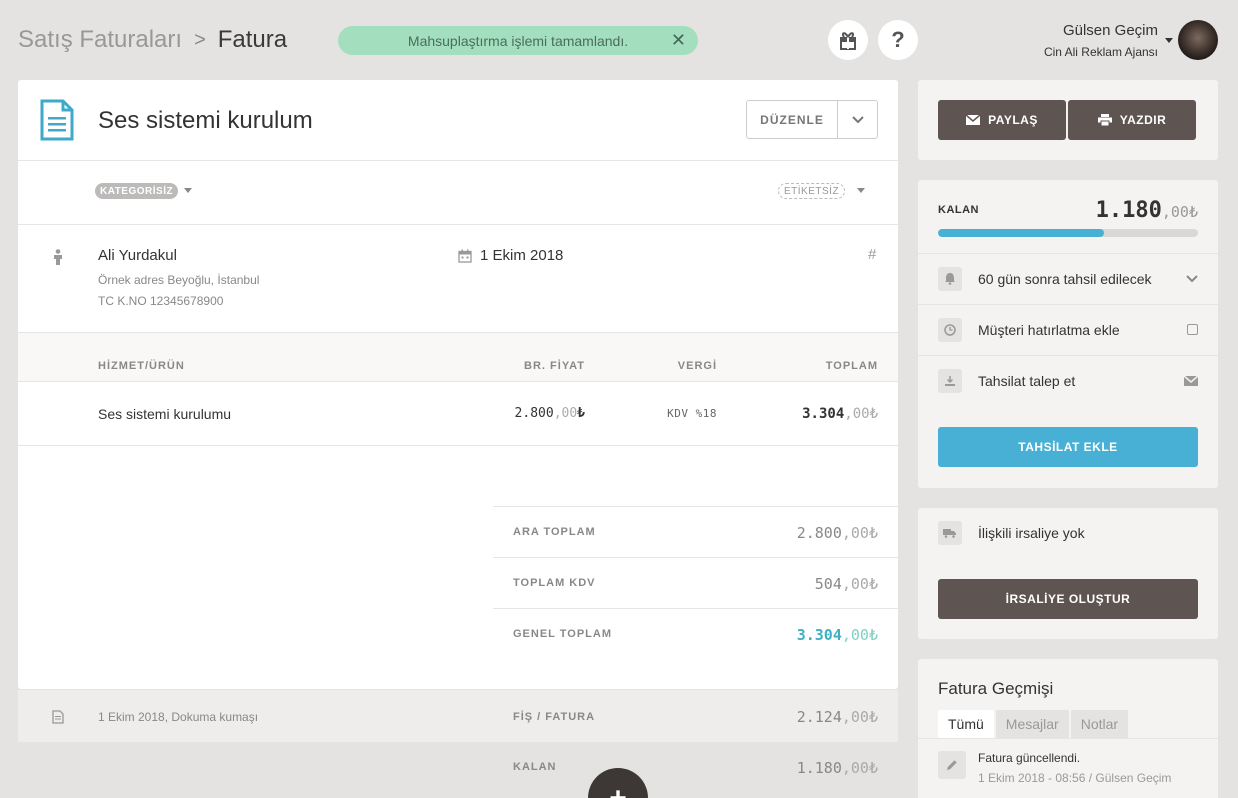 This screenshot has width=1238, height=798. I want to click on person-icon, so click(58, 257).